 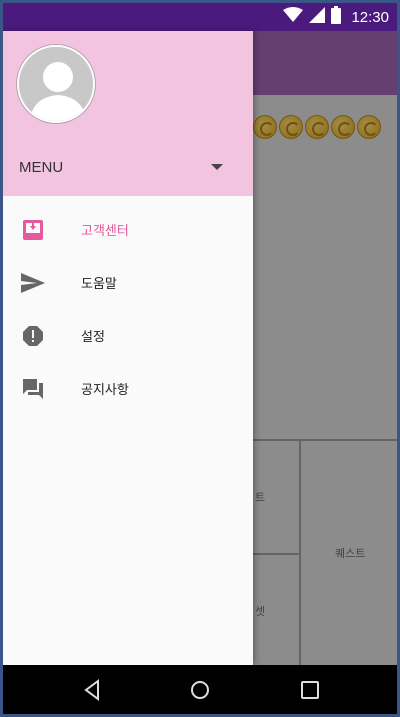 I want to click on menu-label: MENU, so click(x=41, y=167).